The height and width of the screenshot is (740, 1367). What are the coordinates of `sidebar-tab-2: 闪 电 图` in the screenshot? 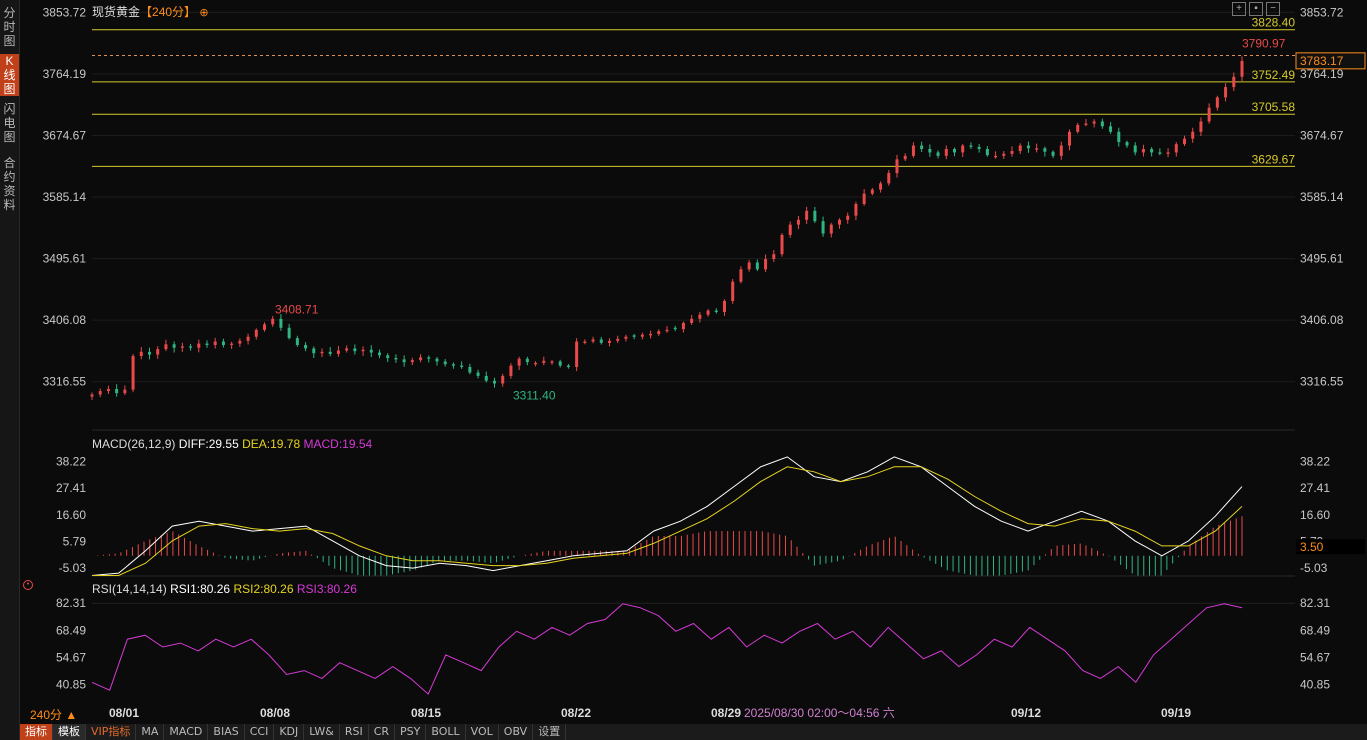 It's located at (9, 123).